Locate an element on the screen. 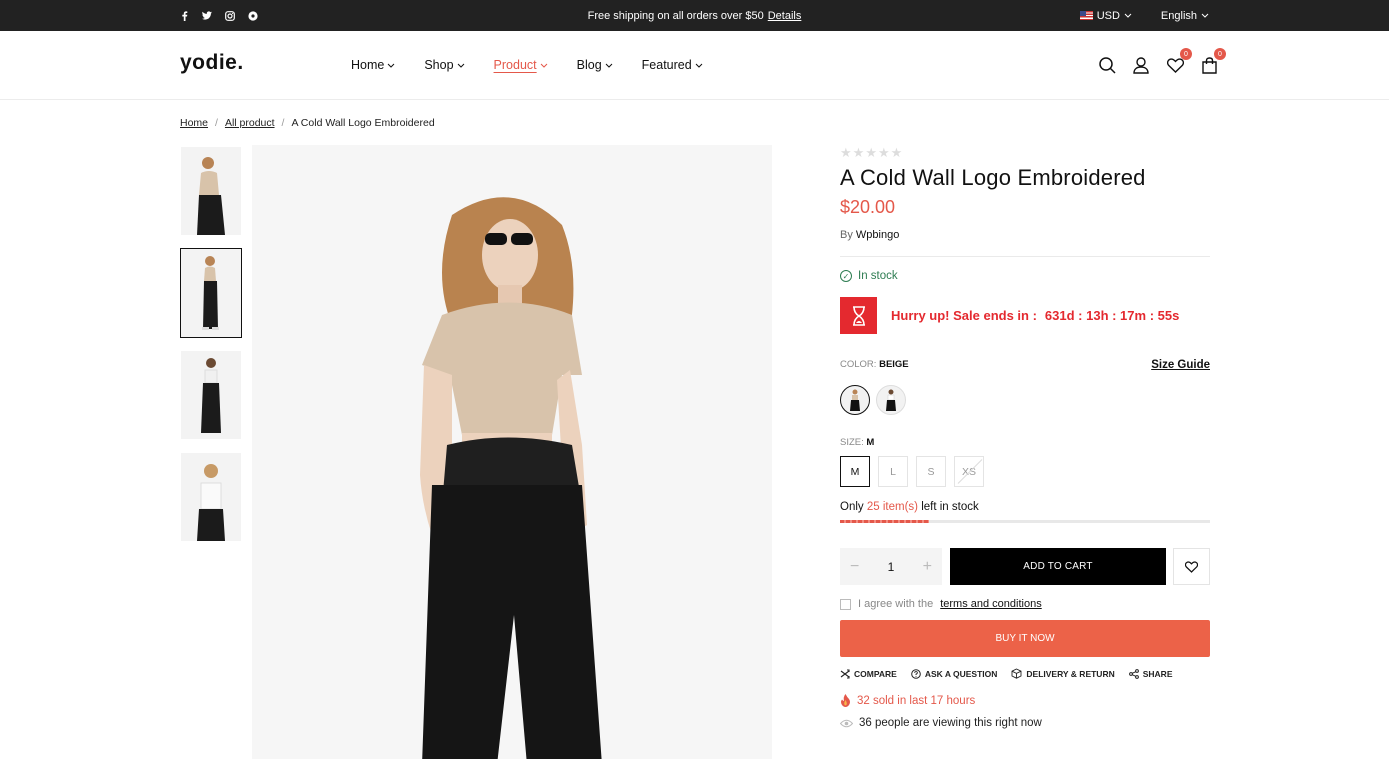 The height and width of the screenshot is (759, 1389). compare-label: COMPARE is located at coordinates (875, 673).